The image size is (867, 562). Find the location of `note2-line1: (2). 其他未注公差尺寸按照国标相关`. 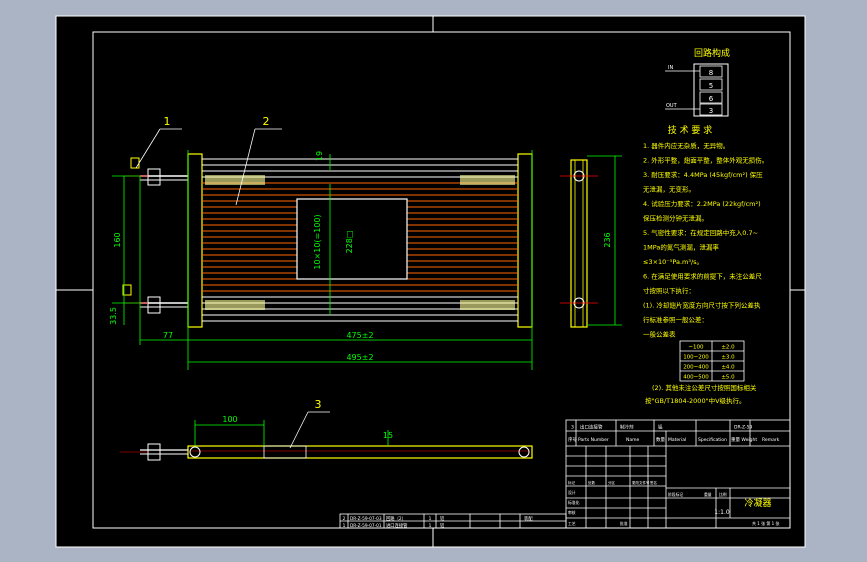

note2-line1: (2). 其他未注公差尺寸按照国标相关 is located at coordinates (704, 387).